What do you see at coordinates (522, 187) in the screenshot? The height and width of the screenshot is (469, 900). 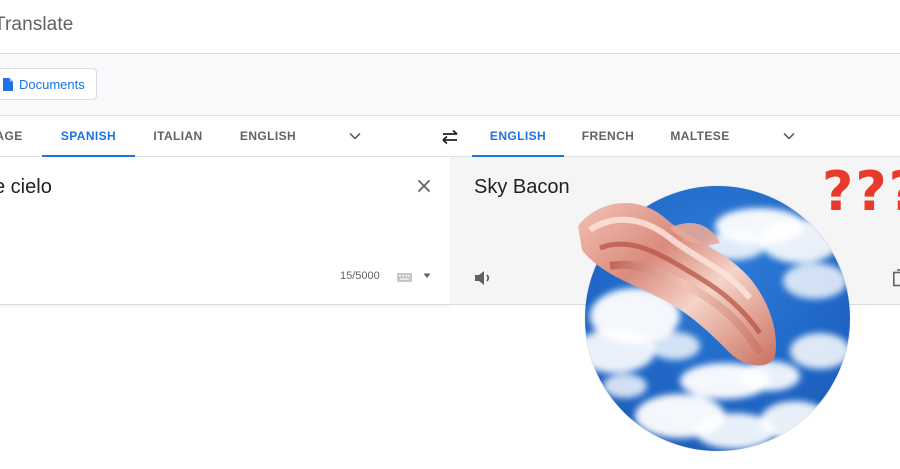 I see `translation-output: Sky Bacon` at bounding box center [522, 187].